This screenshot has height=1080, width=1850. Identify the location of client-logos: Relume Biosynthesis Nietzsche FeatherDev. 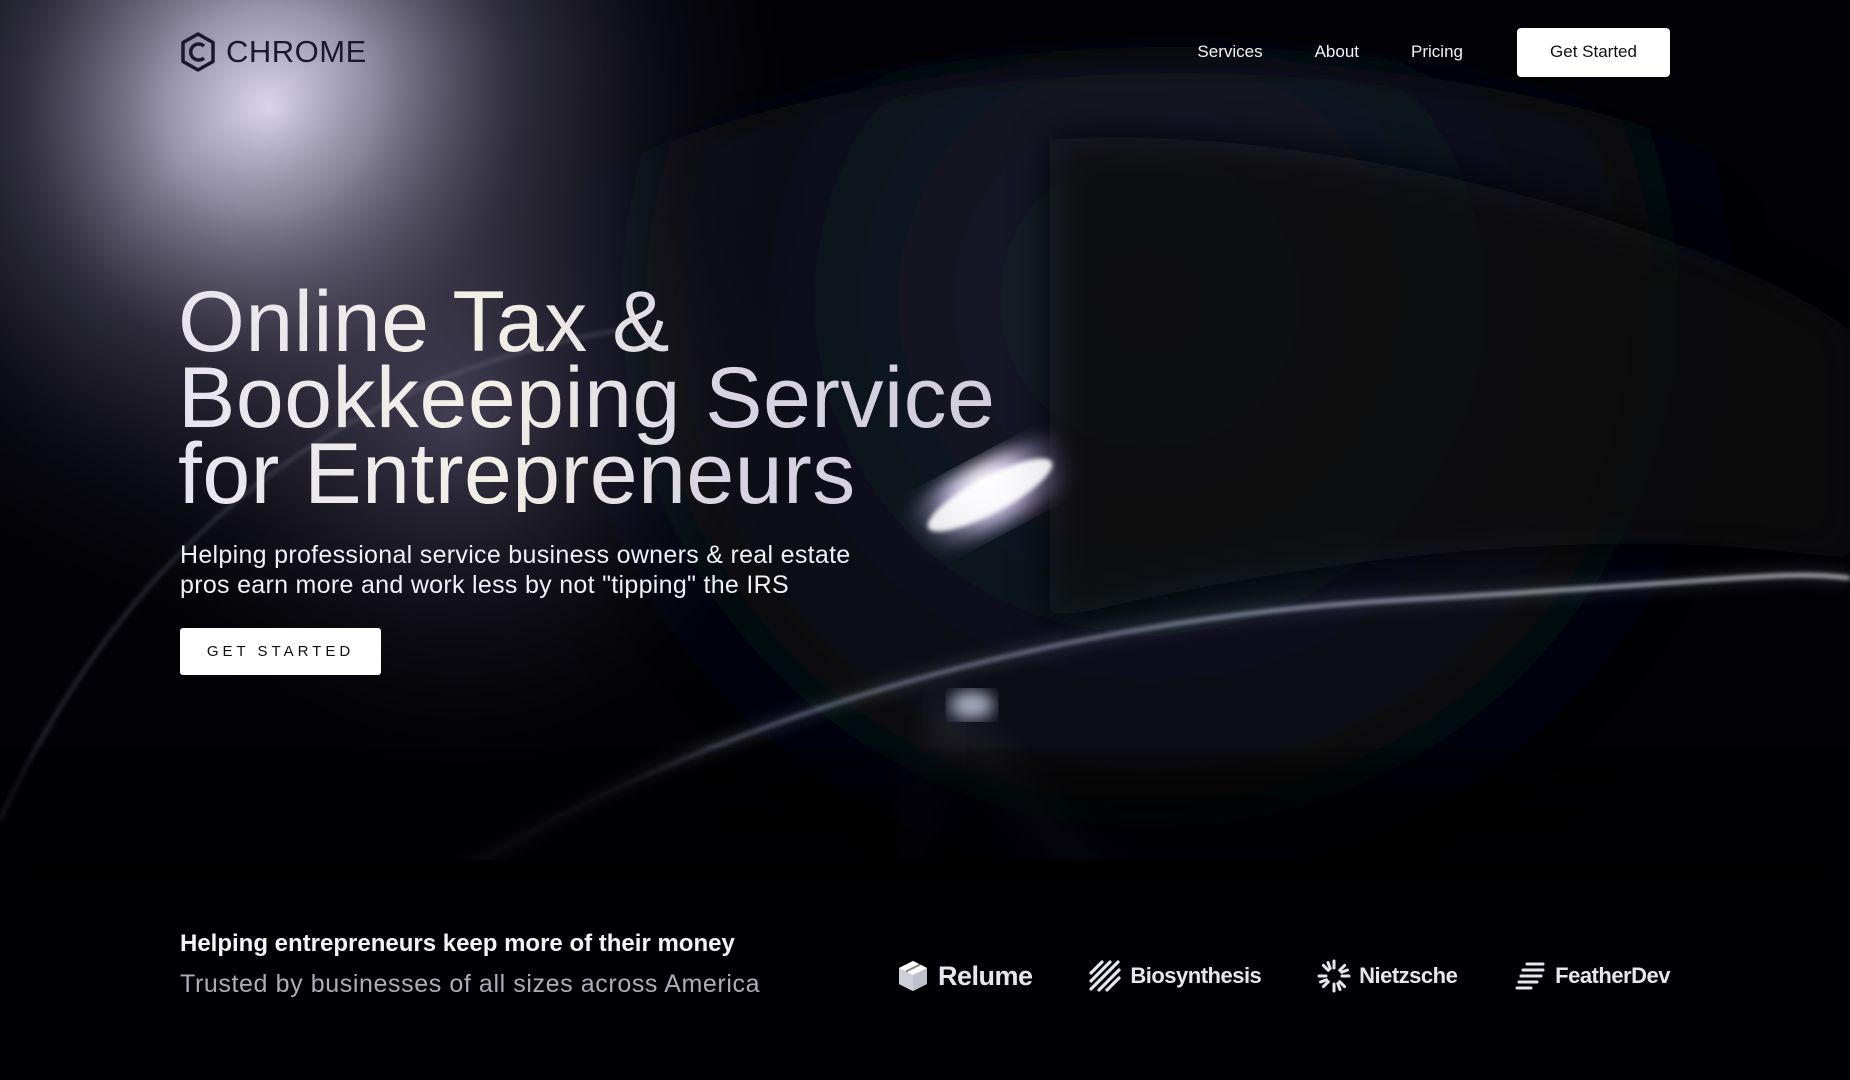
(1283, 976).